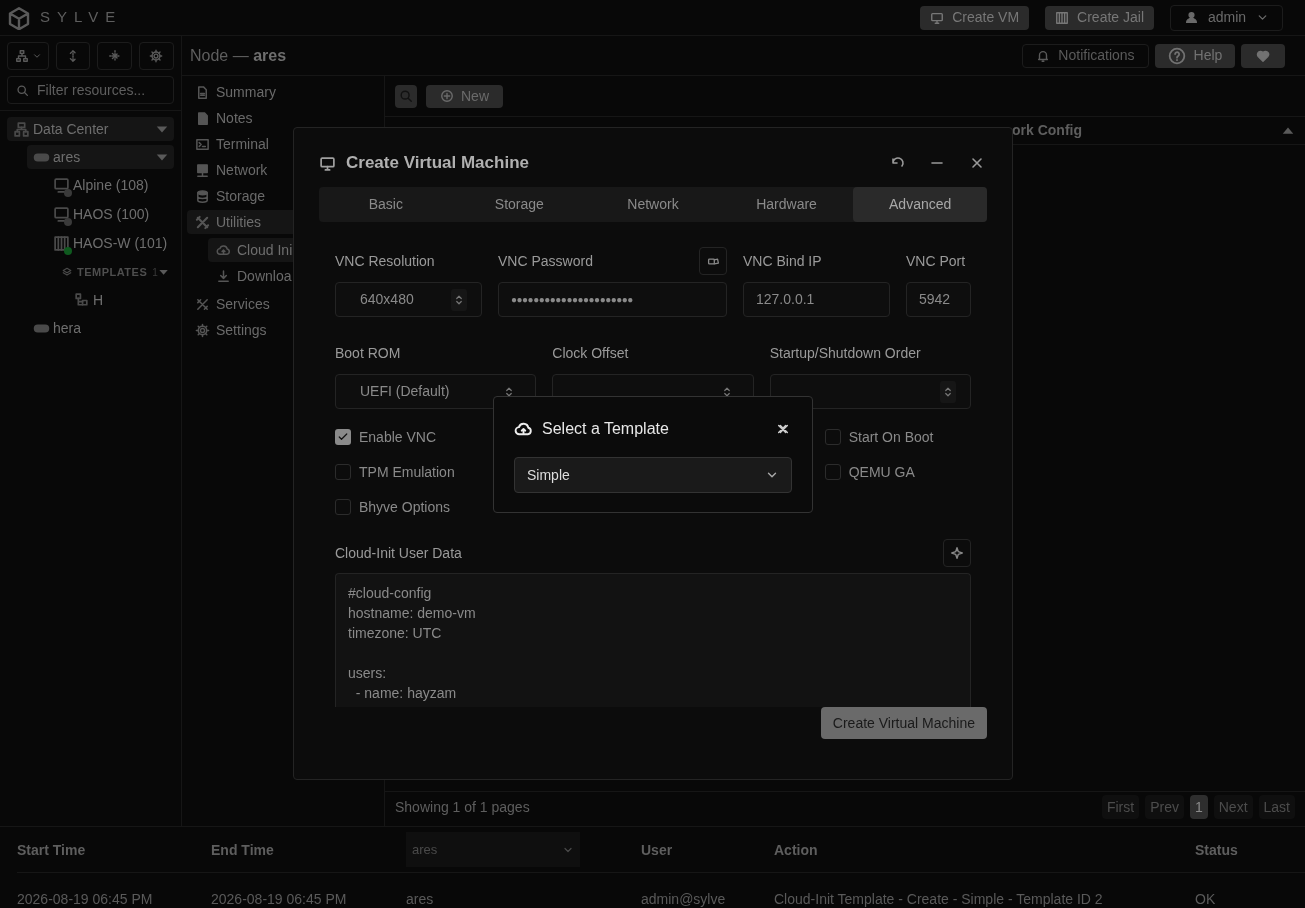 The image size is (1305, 908). What do you see at coordinates (112, 272) in the screenshot?
I see `tree-label: TEMPLATES` at bounding box center [112, 272].